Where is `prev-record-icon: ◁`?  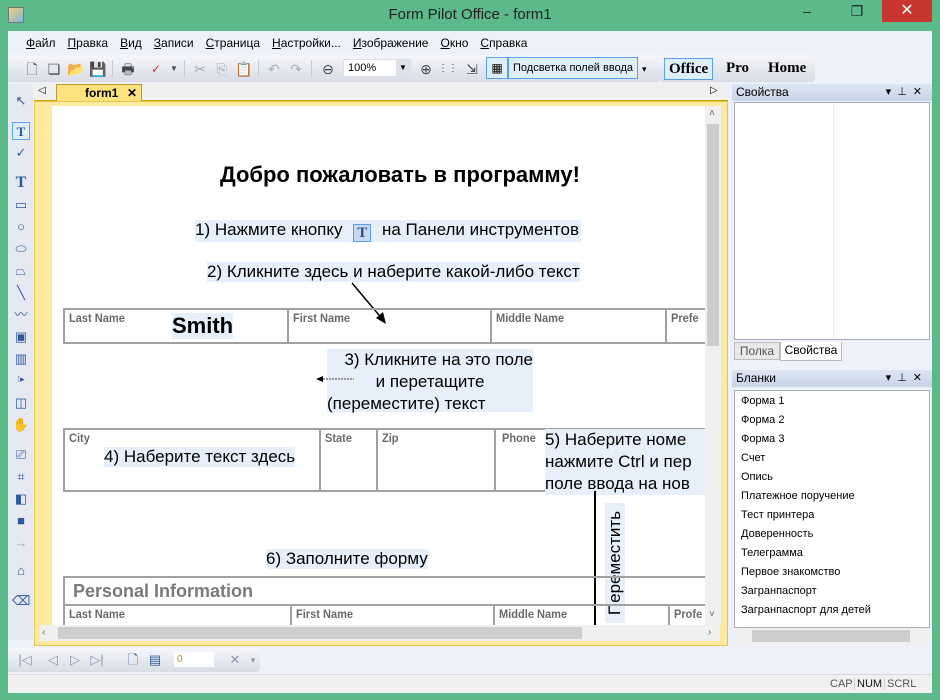 prev-record-icon: ◁ is located at coordinates (53, 660).